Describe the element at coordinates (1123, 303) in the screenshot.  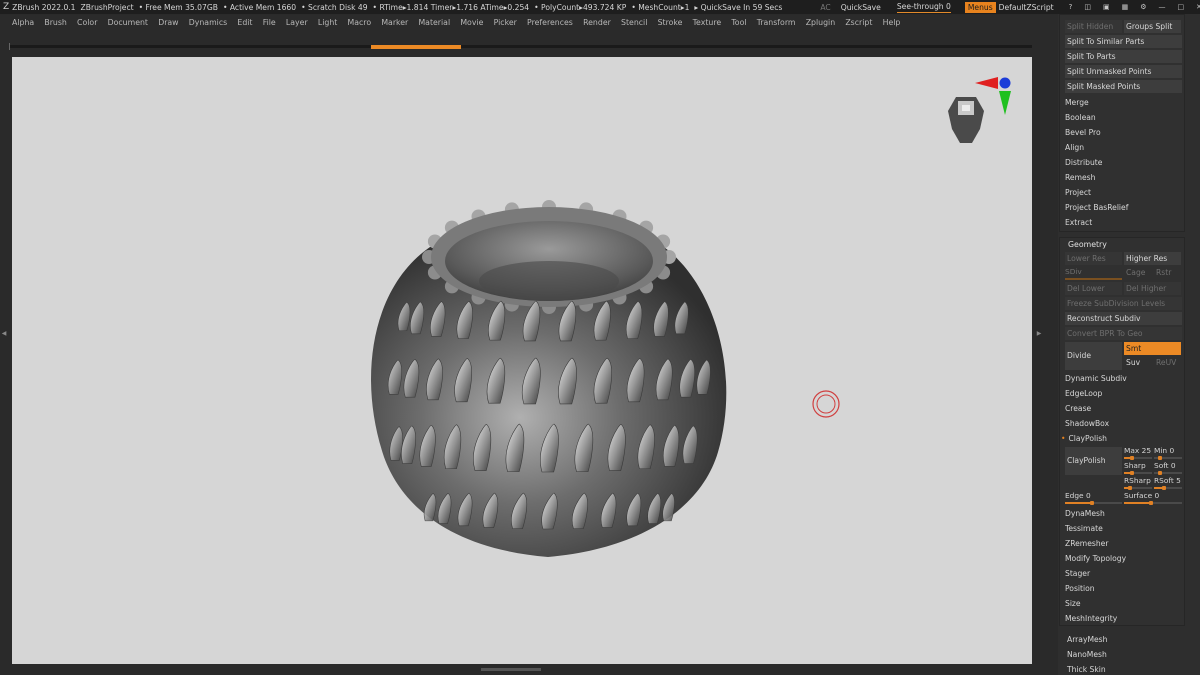
I see `freeze-subdiv-button: Freeze SubDivision Levels` at that location.